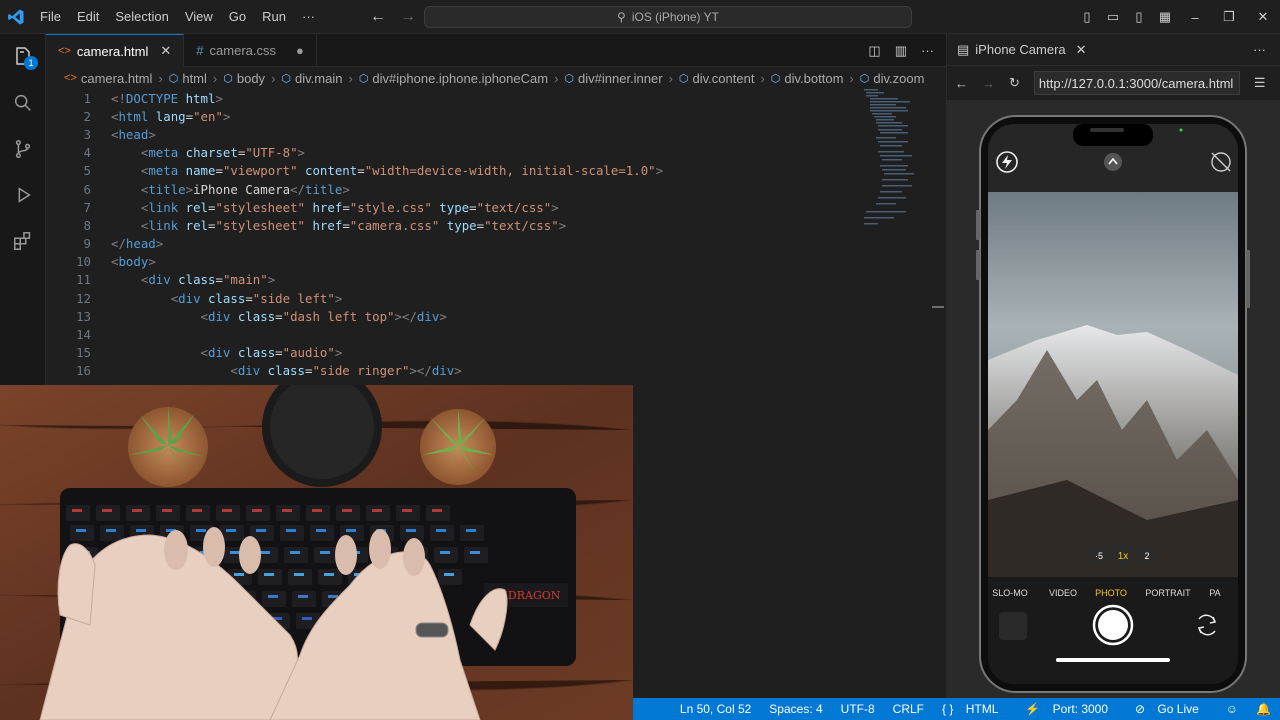 Image resolution: width=1280 pixels, height=720 pixels. I want to click on code-line: 9 </head>, so click(496, 244).